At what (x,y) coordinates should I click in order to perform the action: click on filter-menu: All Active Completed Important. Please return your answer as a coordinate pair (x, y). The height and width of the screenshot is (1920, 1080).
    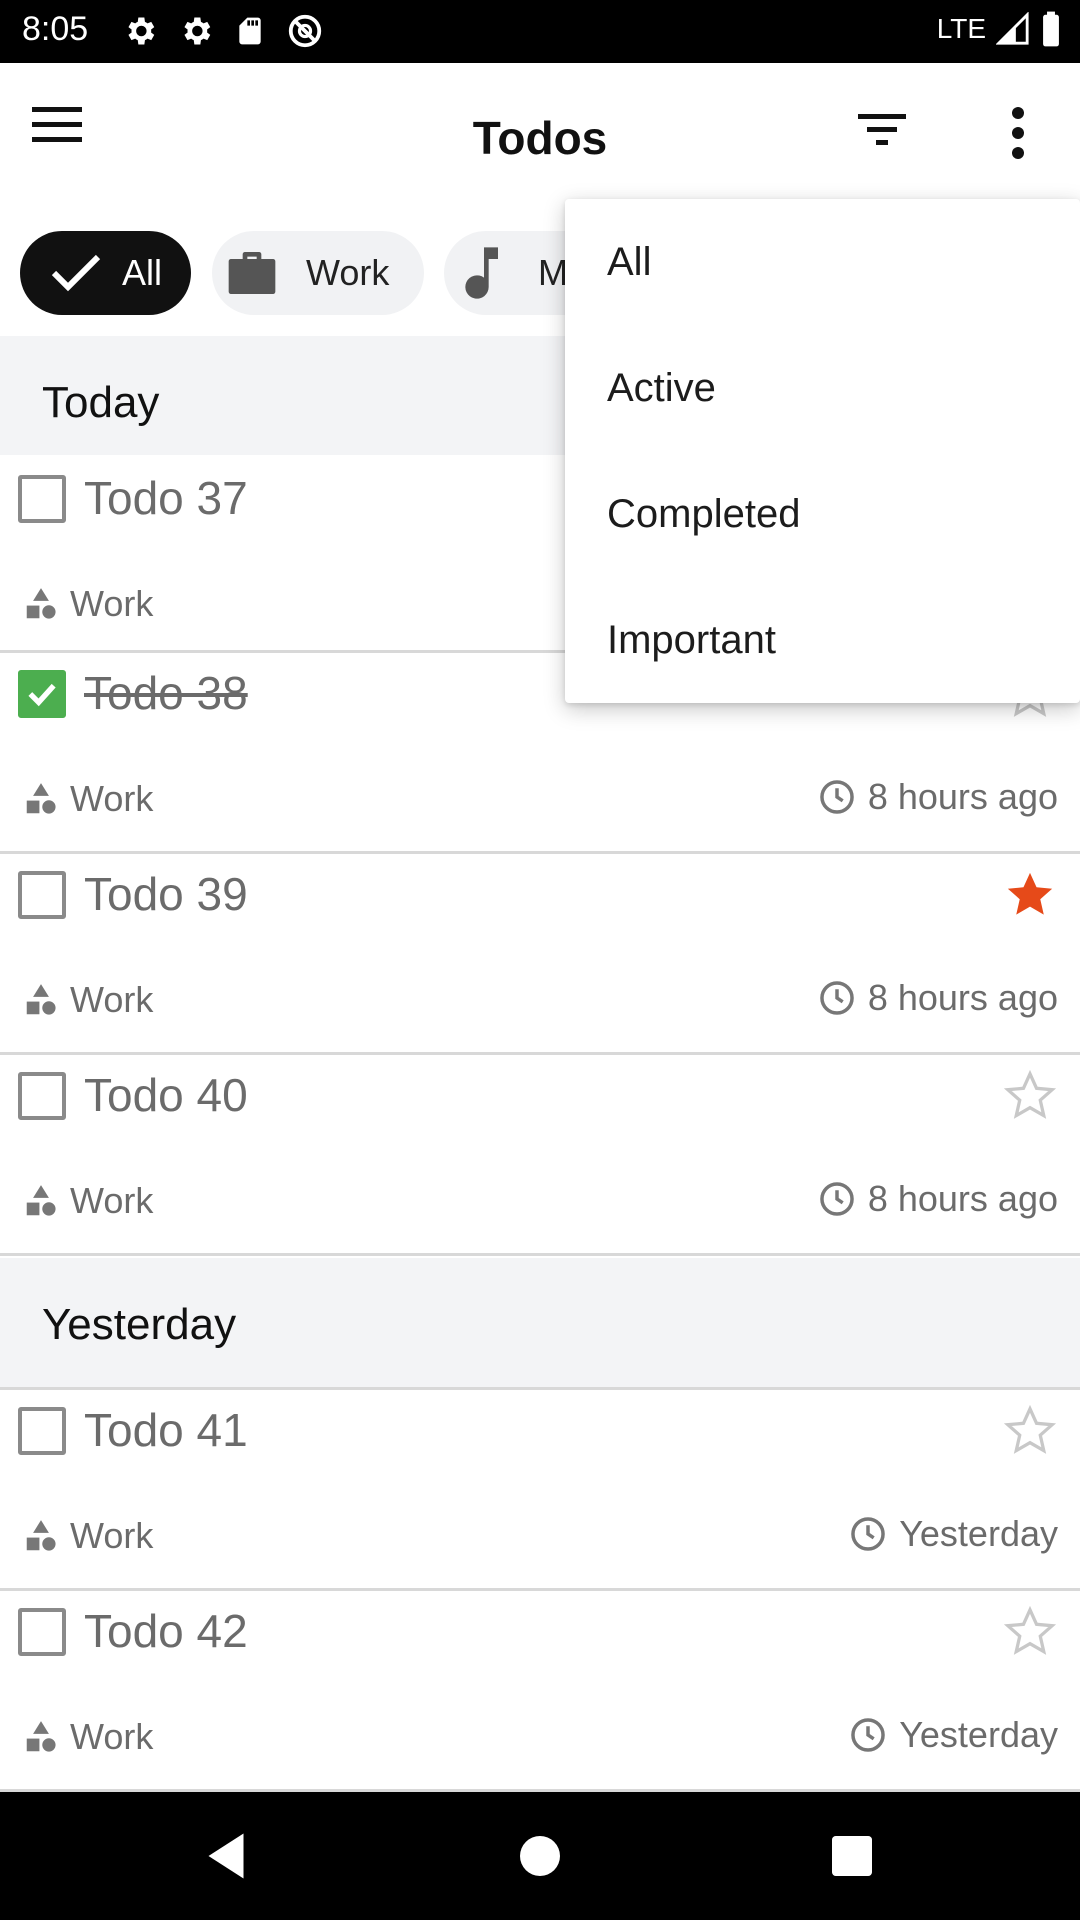
    Looking at the image, I should click on (822, 451).